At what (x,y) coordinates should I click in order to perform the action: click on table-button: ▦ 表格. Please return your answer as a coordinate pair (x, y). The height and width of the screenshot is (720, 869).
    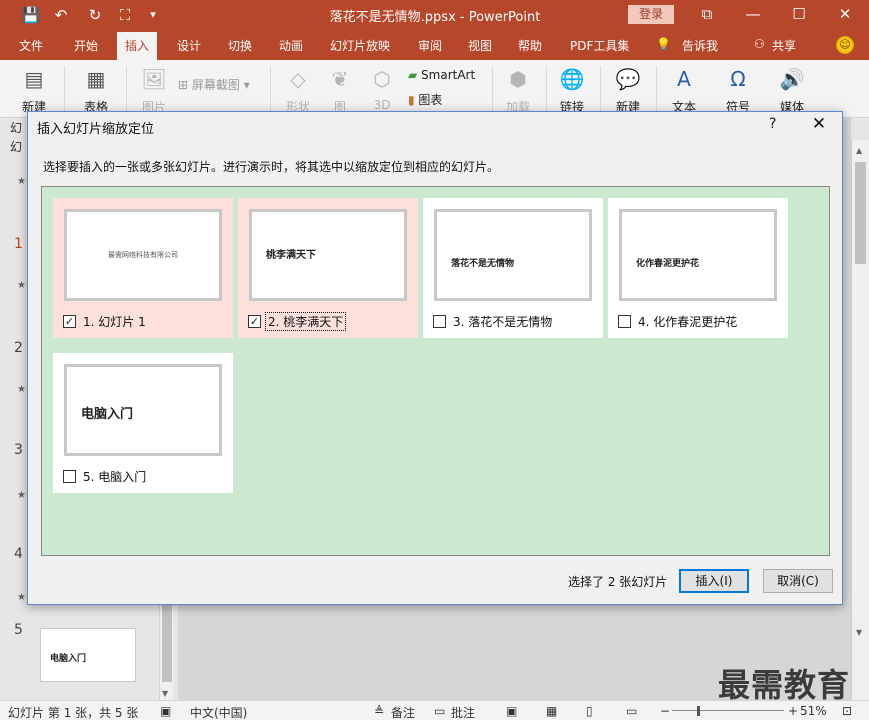
    Looking at the image, I should click on (96, 90).